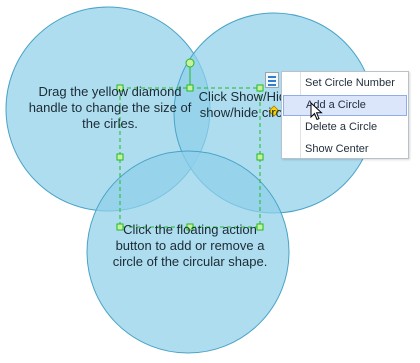  I want to click on menu-item-set-circle-number: Set Circle Number, so click(345, 83).